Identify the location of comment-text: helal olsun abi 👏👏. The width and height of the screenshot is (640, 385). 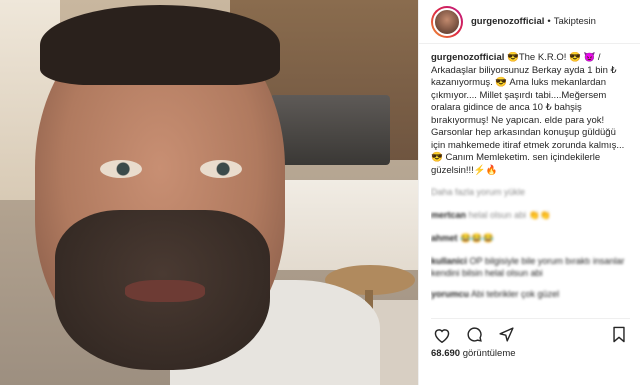
(509, 215).